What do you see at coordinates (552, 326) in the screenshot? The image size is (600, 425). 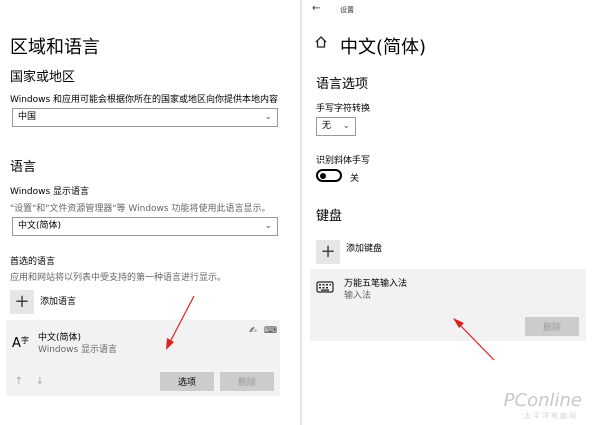 I see `remove-keyboard-button: 删除` at bounding box center [552, 326].